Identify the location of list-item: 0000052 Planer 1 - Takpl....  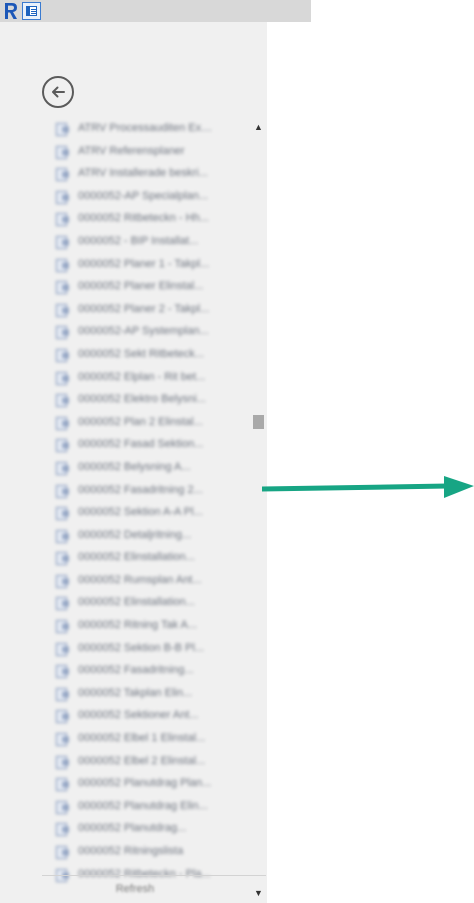
(145, 265).